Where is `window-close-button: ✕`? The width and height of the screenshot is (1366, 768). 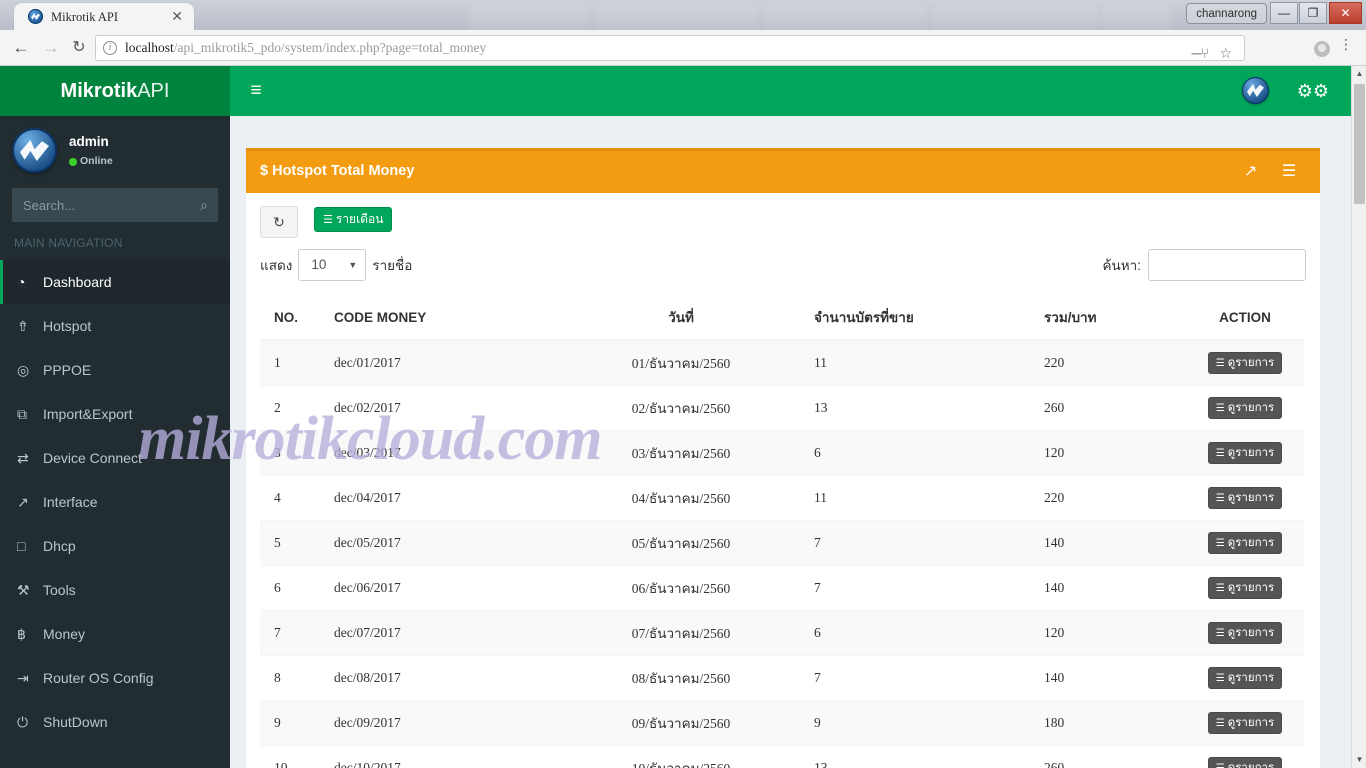
window-close-button: ✕ is located at coordinates (1345, 13).